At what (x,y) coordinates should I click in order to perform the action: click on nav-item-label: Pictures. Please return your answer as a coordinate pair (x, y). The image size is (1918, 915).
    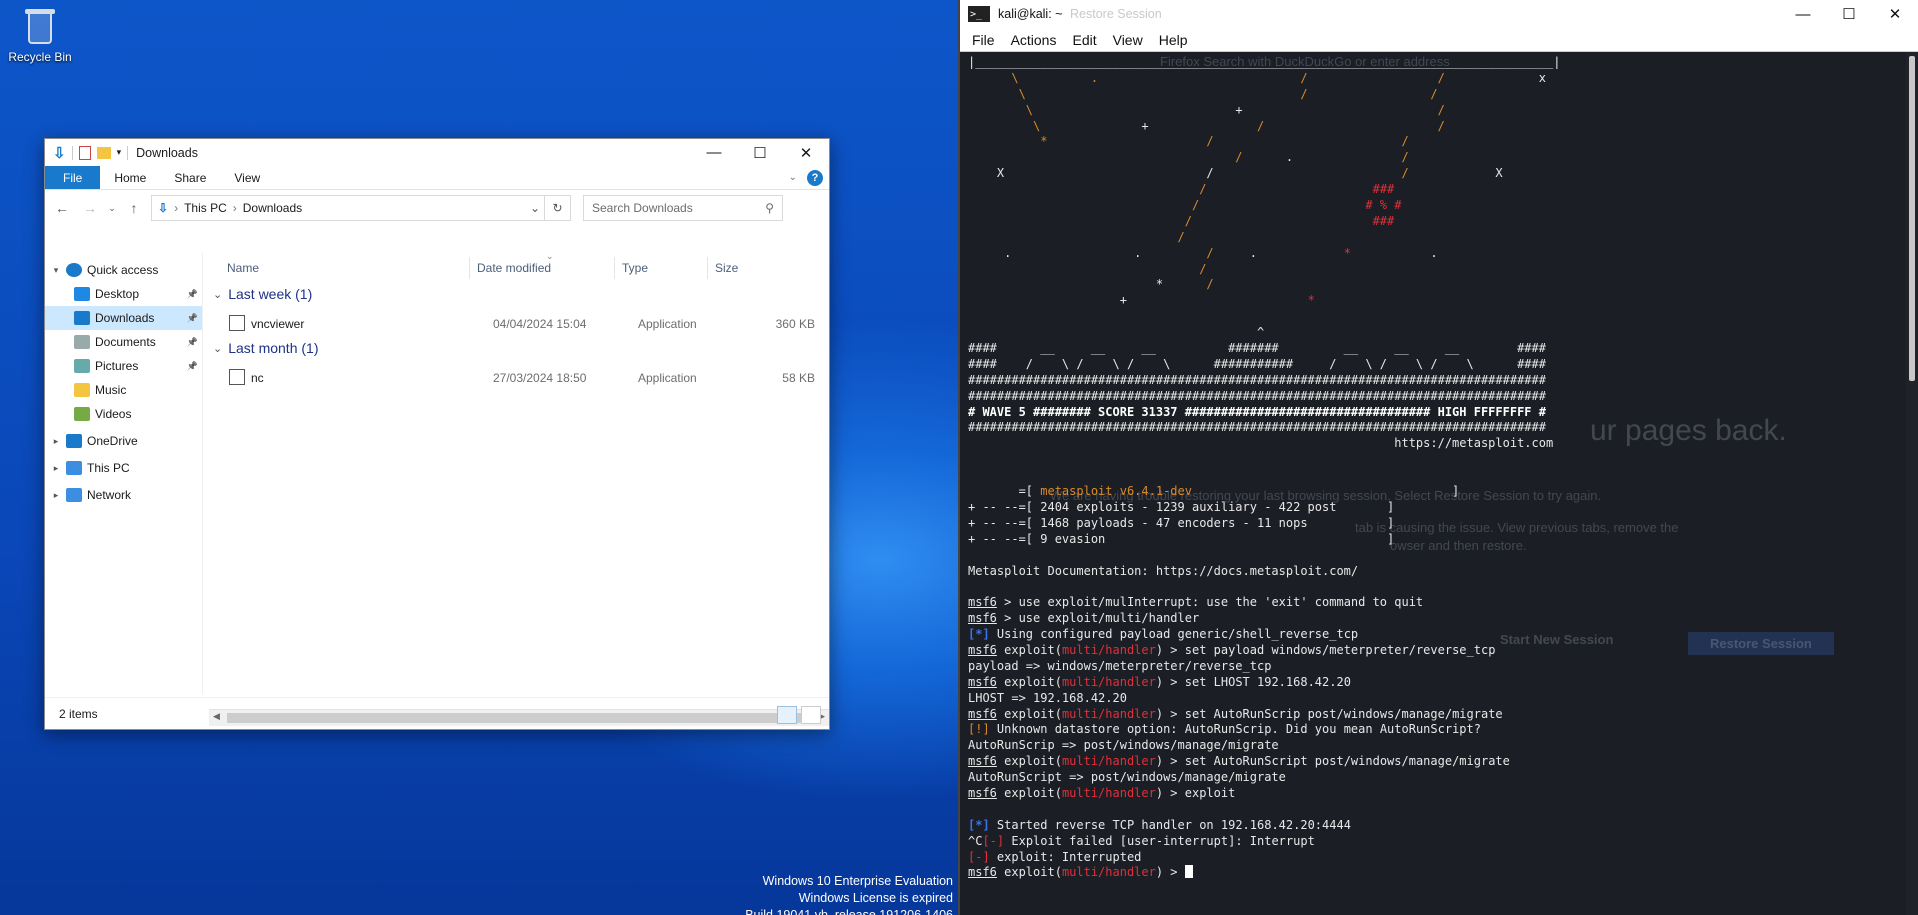
    Looking at the image, I should click on (117, 366).